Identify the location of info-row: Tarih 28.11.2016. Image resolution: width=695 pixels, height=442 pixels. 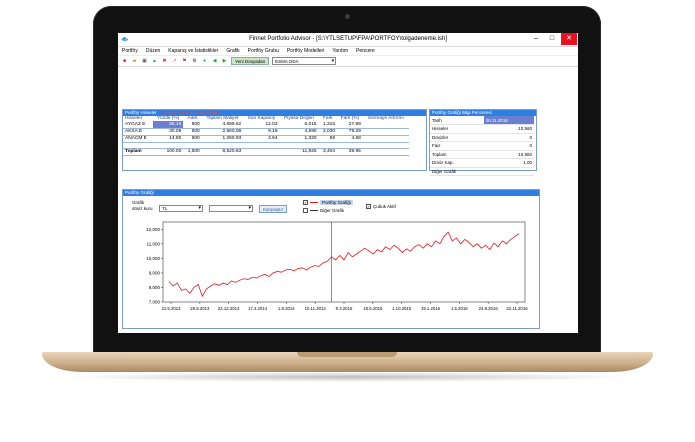
(482, 120).